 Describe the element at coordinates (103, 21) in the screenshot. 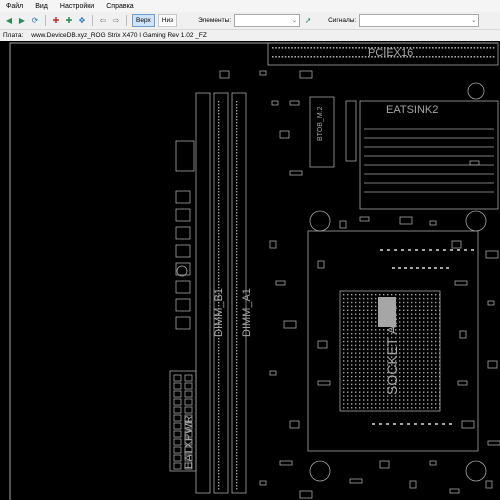

I see `undo-icon: ⇦` at that location.